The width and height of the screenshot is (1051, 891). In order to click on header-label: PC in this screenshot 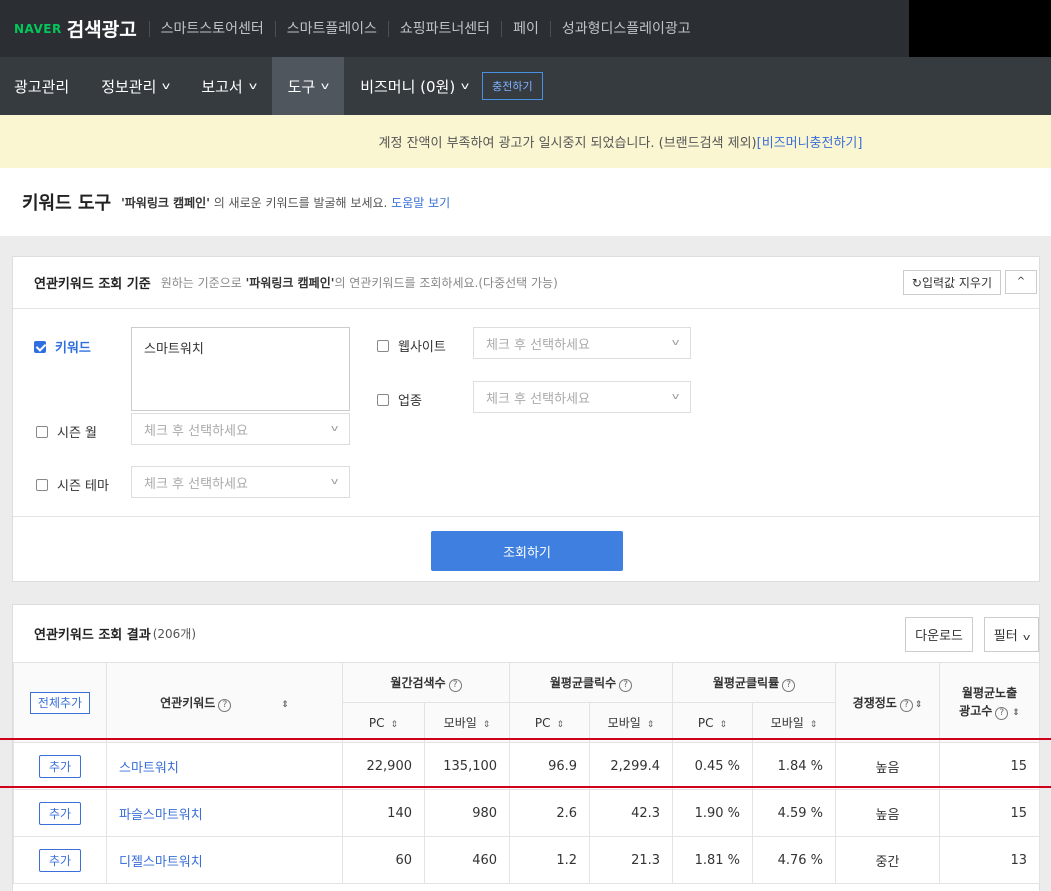, I will do `click(705, 722)`.